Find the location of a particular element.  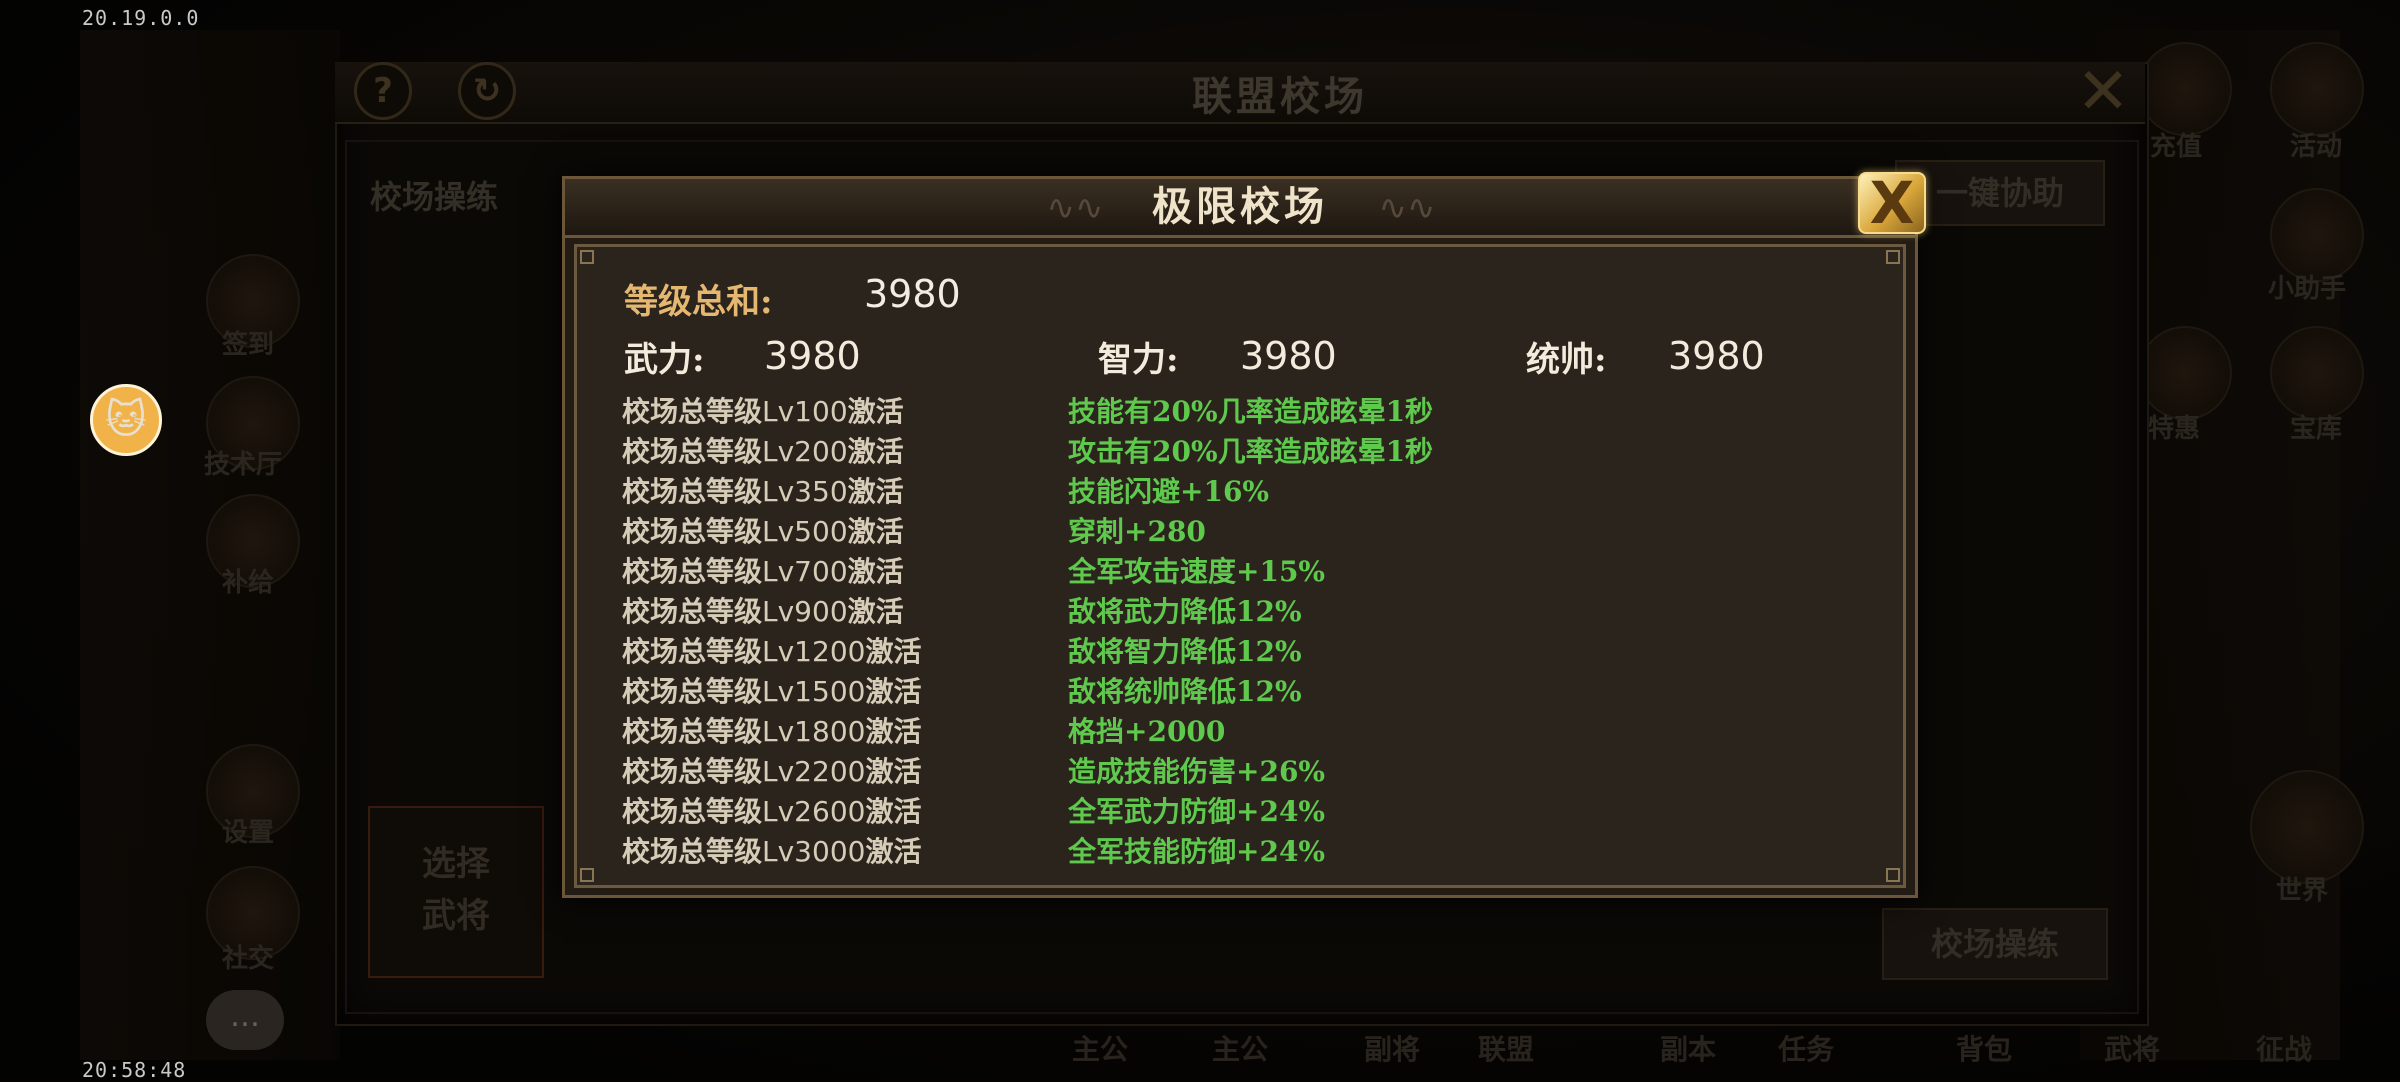

bonus-effect: 穿刺+280 is located at coordinates (1137, 531).